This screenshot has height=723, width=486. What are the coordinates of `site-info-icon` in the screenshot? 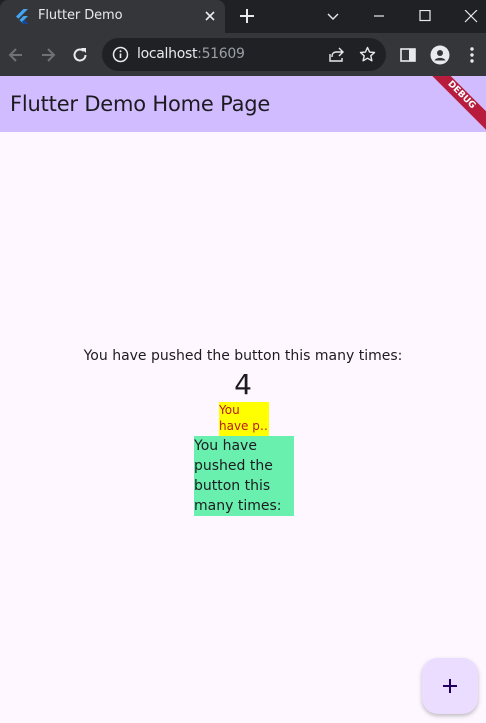 It's located at (120, 54).